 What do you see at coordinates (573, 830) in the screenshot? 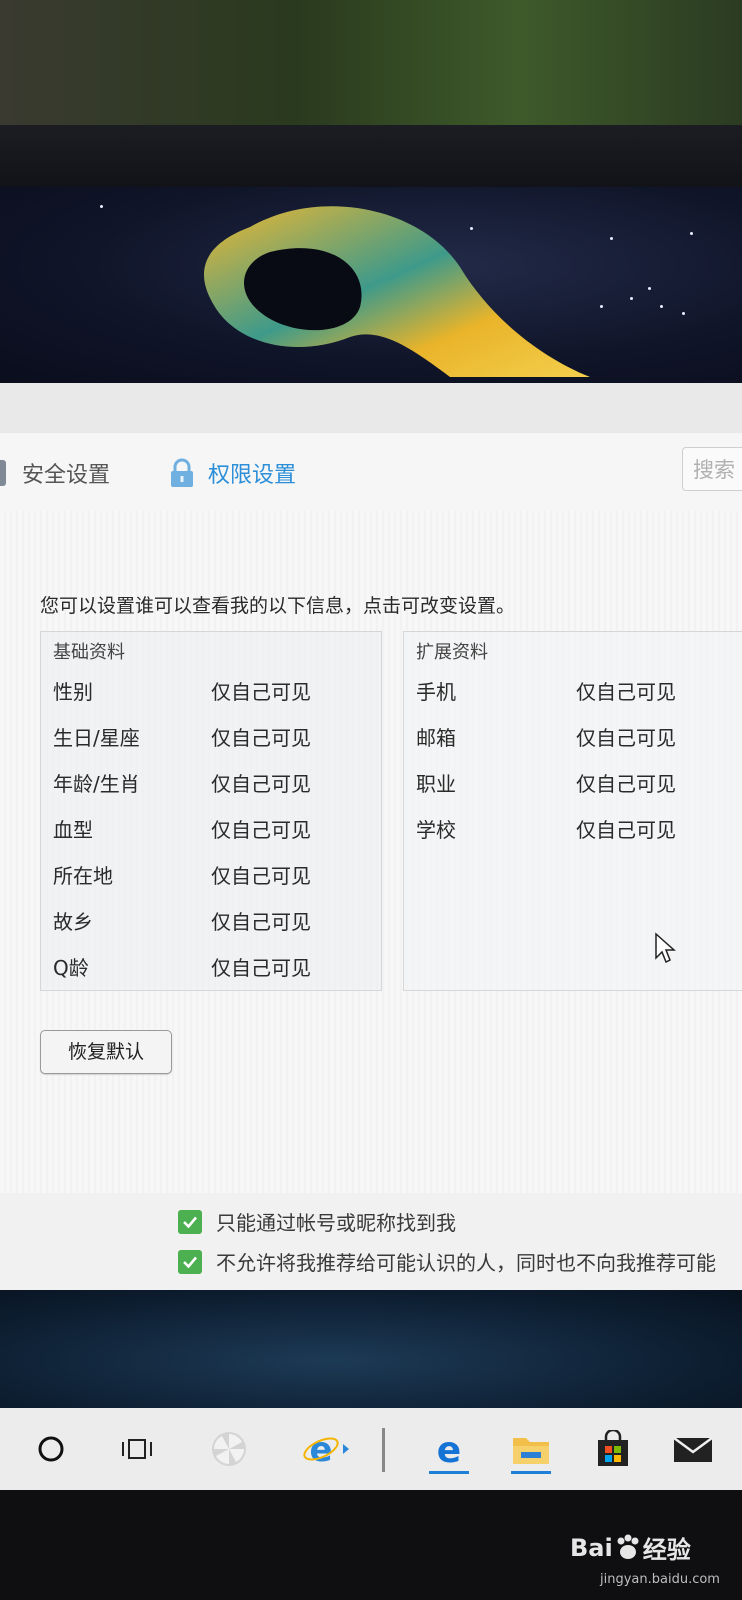
I see `privacy-row: 学校 仅自己可见` at bounding box center [573, 830].